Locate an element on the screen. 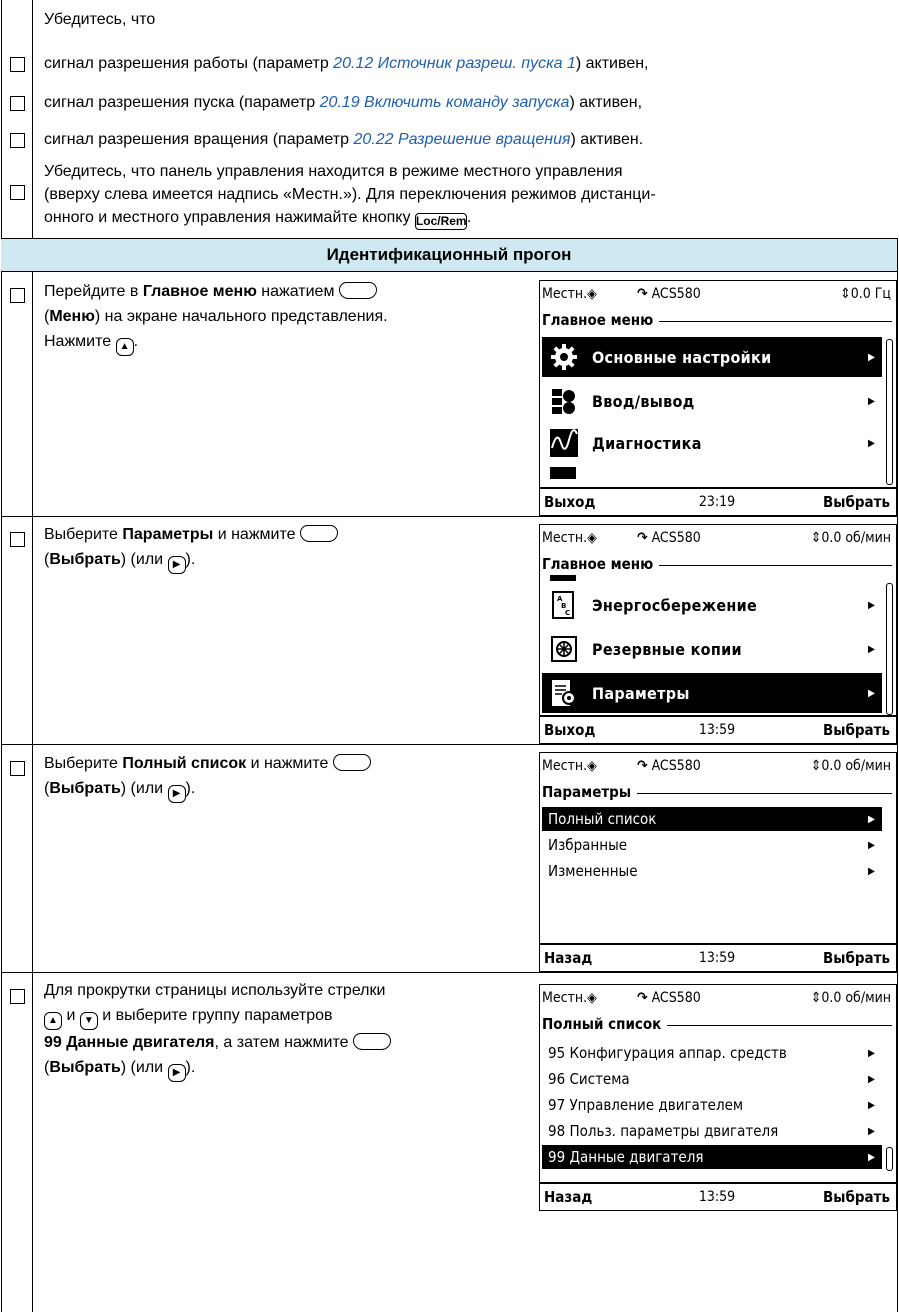 This screenshot has height=1312, width=899. screen-heading: Параметры is located at coordinates (717, 792).